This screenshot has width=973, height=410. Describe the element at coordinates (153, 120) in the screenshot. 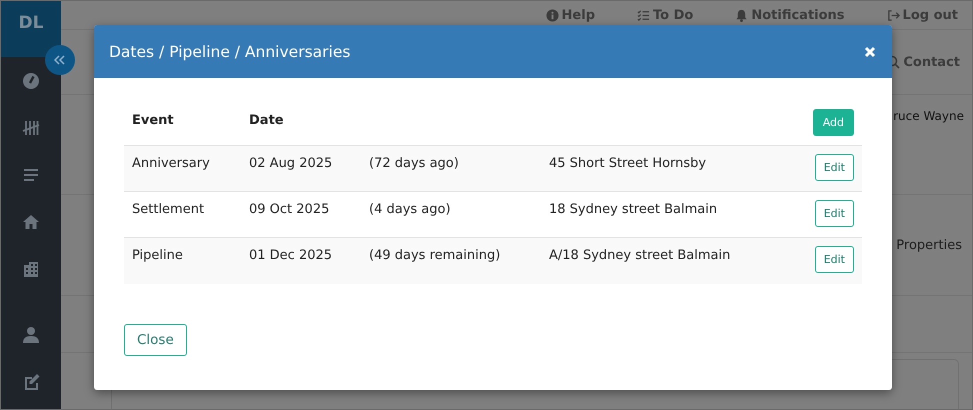

I see `column-header: Event` at that location.